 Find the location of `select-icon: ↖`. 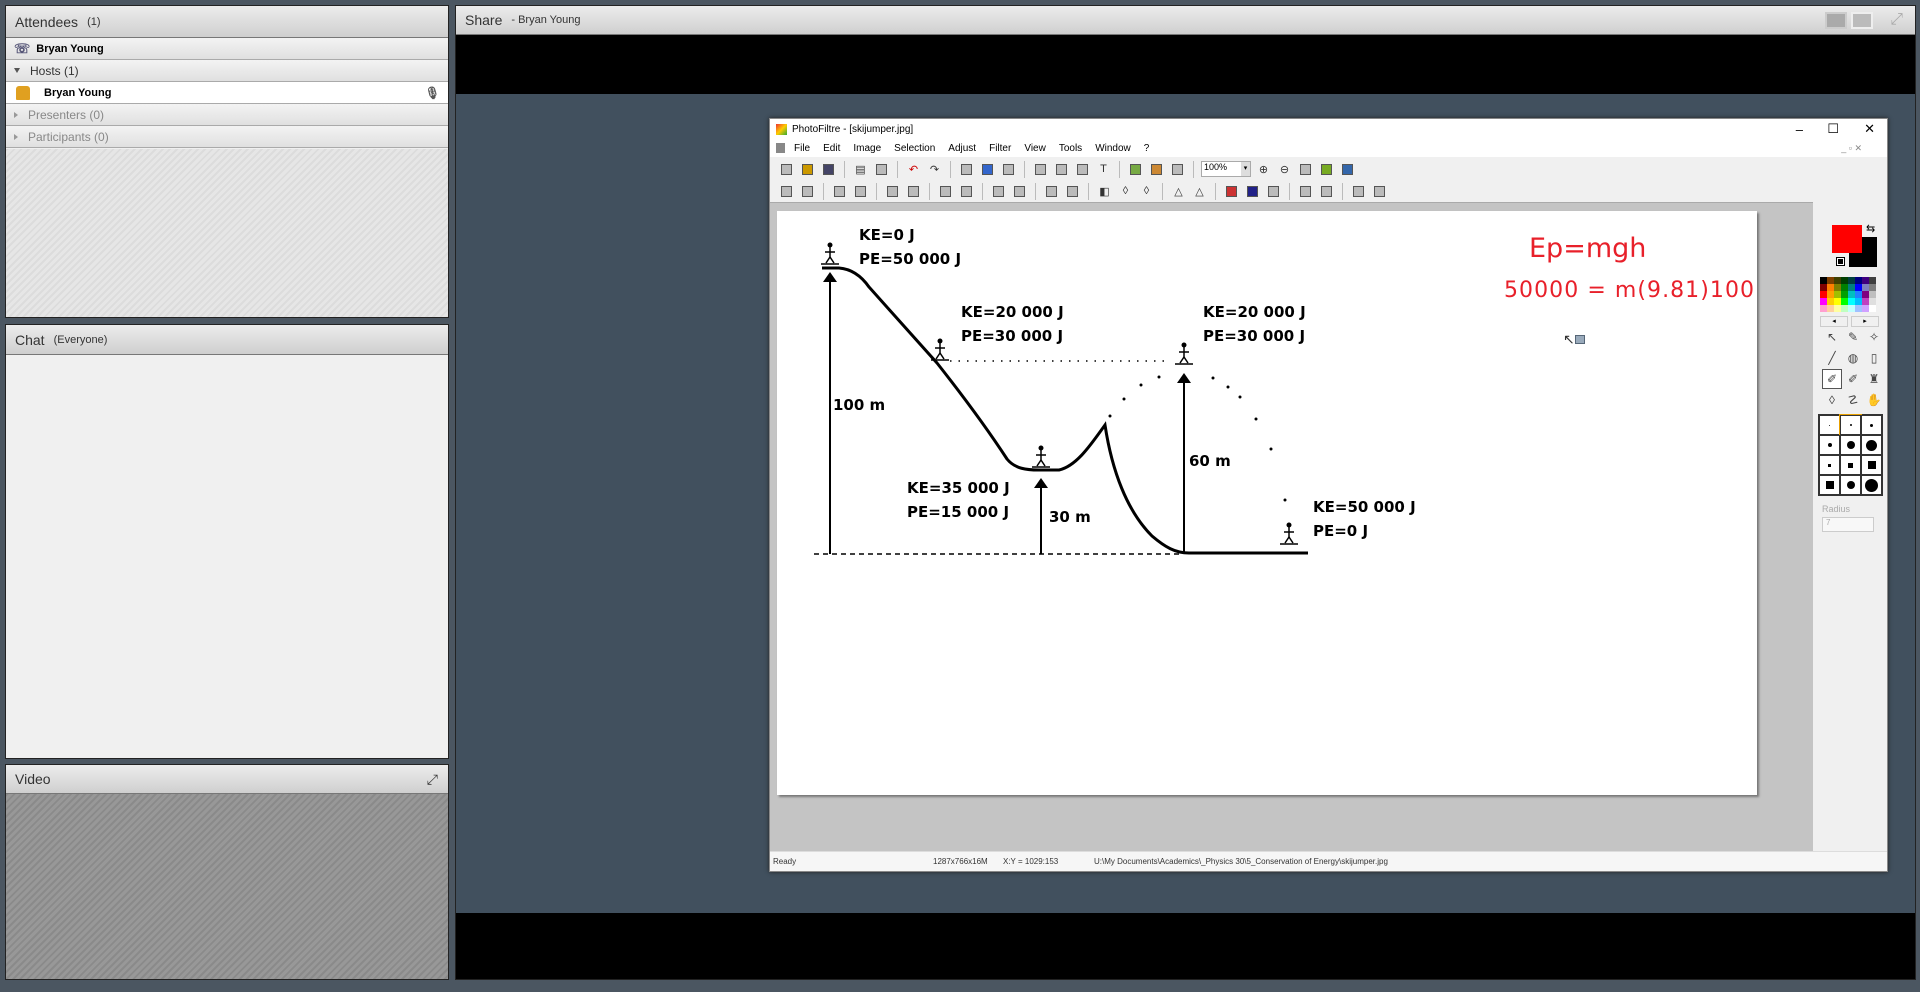

select-icon: ↖ is located at coordinates (1832, 337).